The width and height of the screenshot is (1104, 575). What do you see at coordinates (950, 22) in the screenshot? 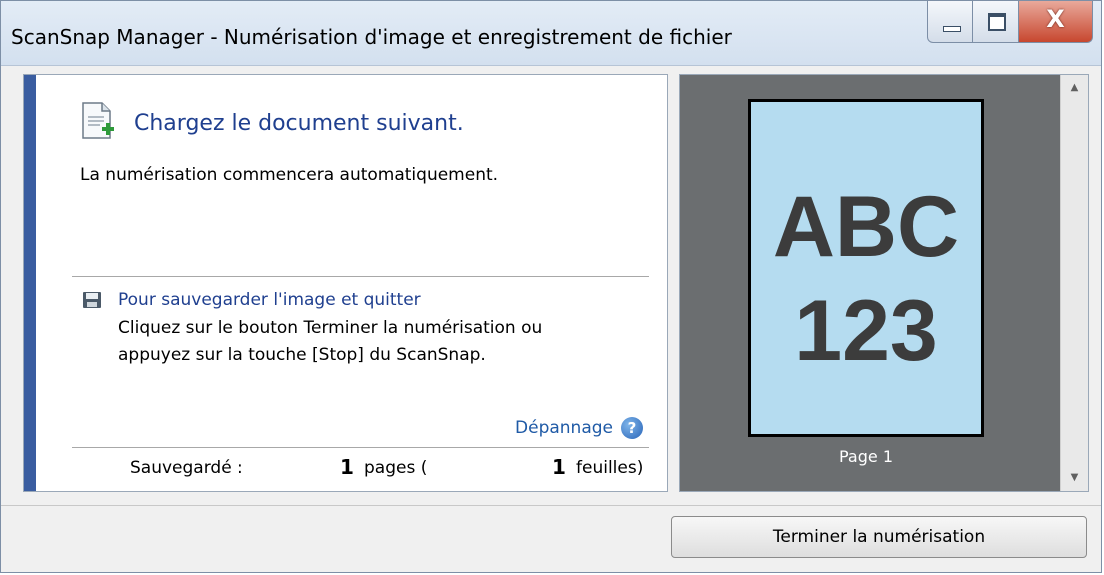
I see `minimize-button` at bounding box center [950, 22].